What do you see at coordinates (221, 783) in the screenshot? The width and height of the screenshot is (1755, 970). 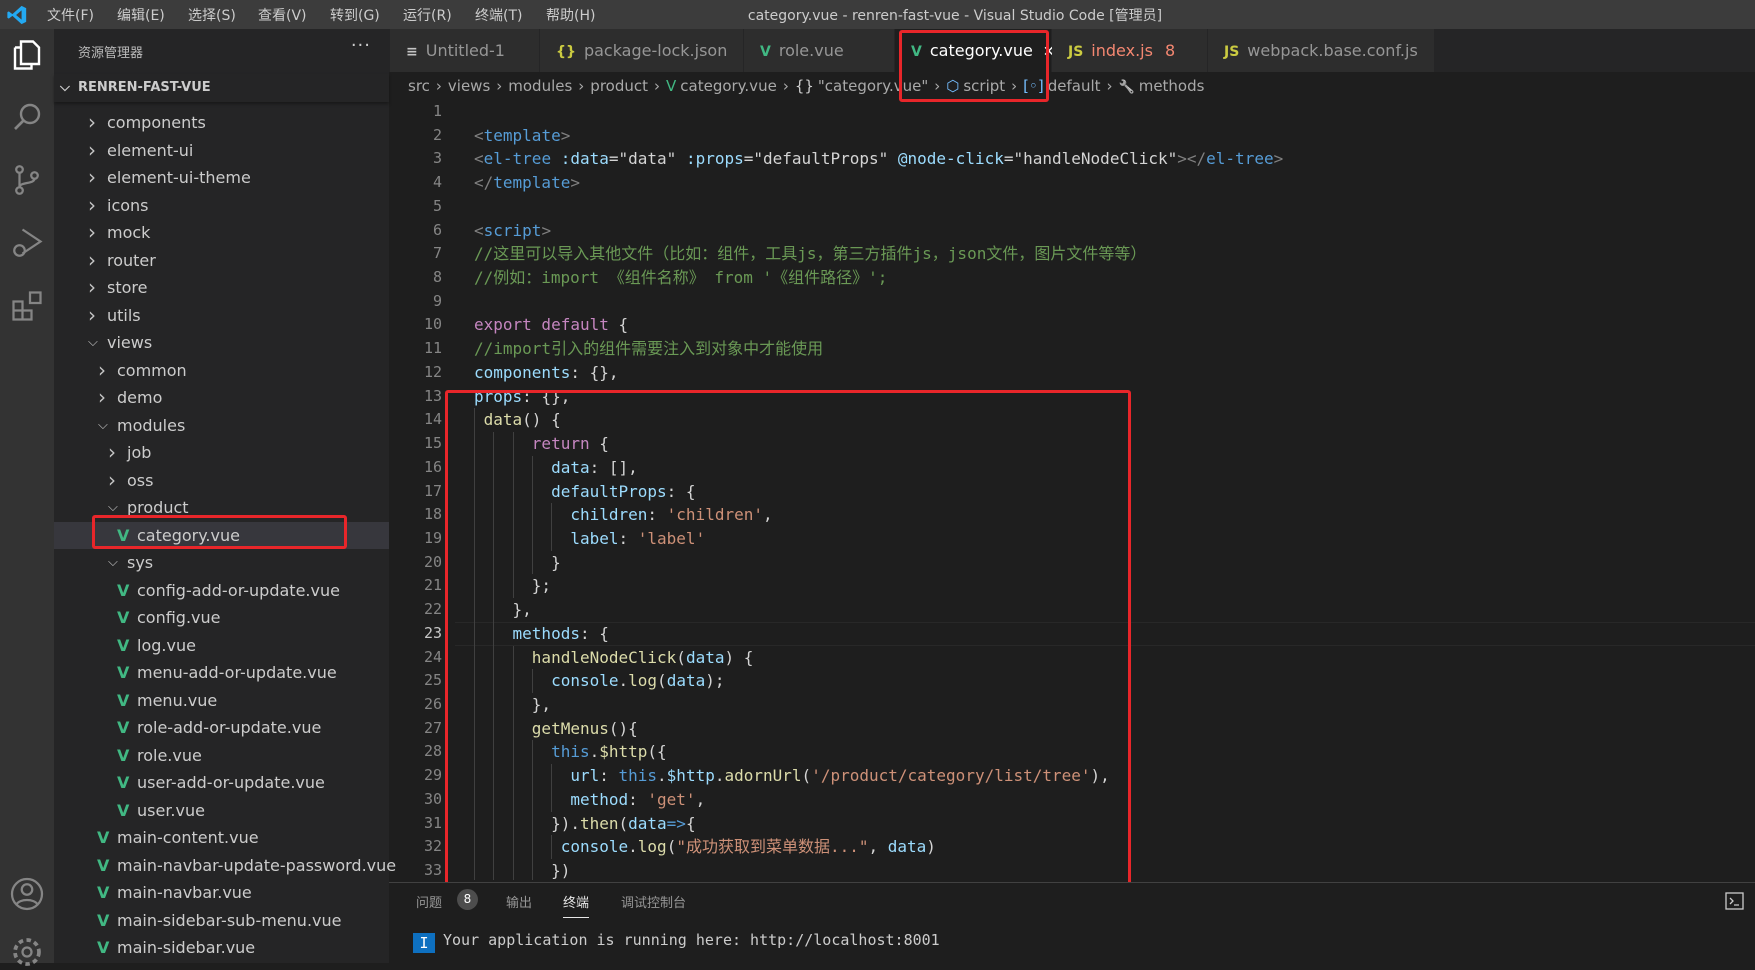 I see `file-item: Vuser-add-or-update.vue` at bounding box center [221, 783].